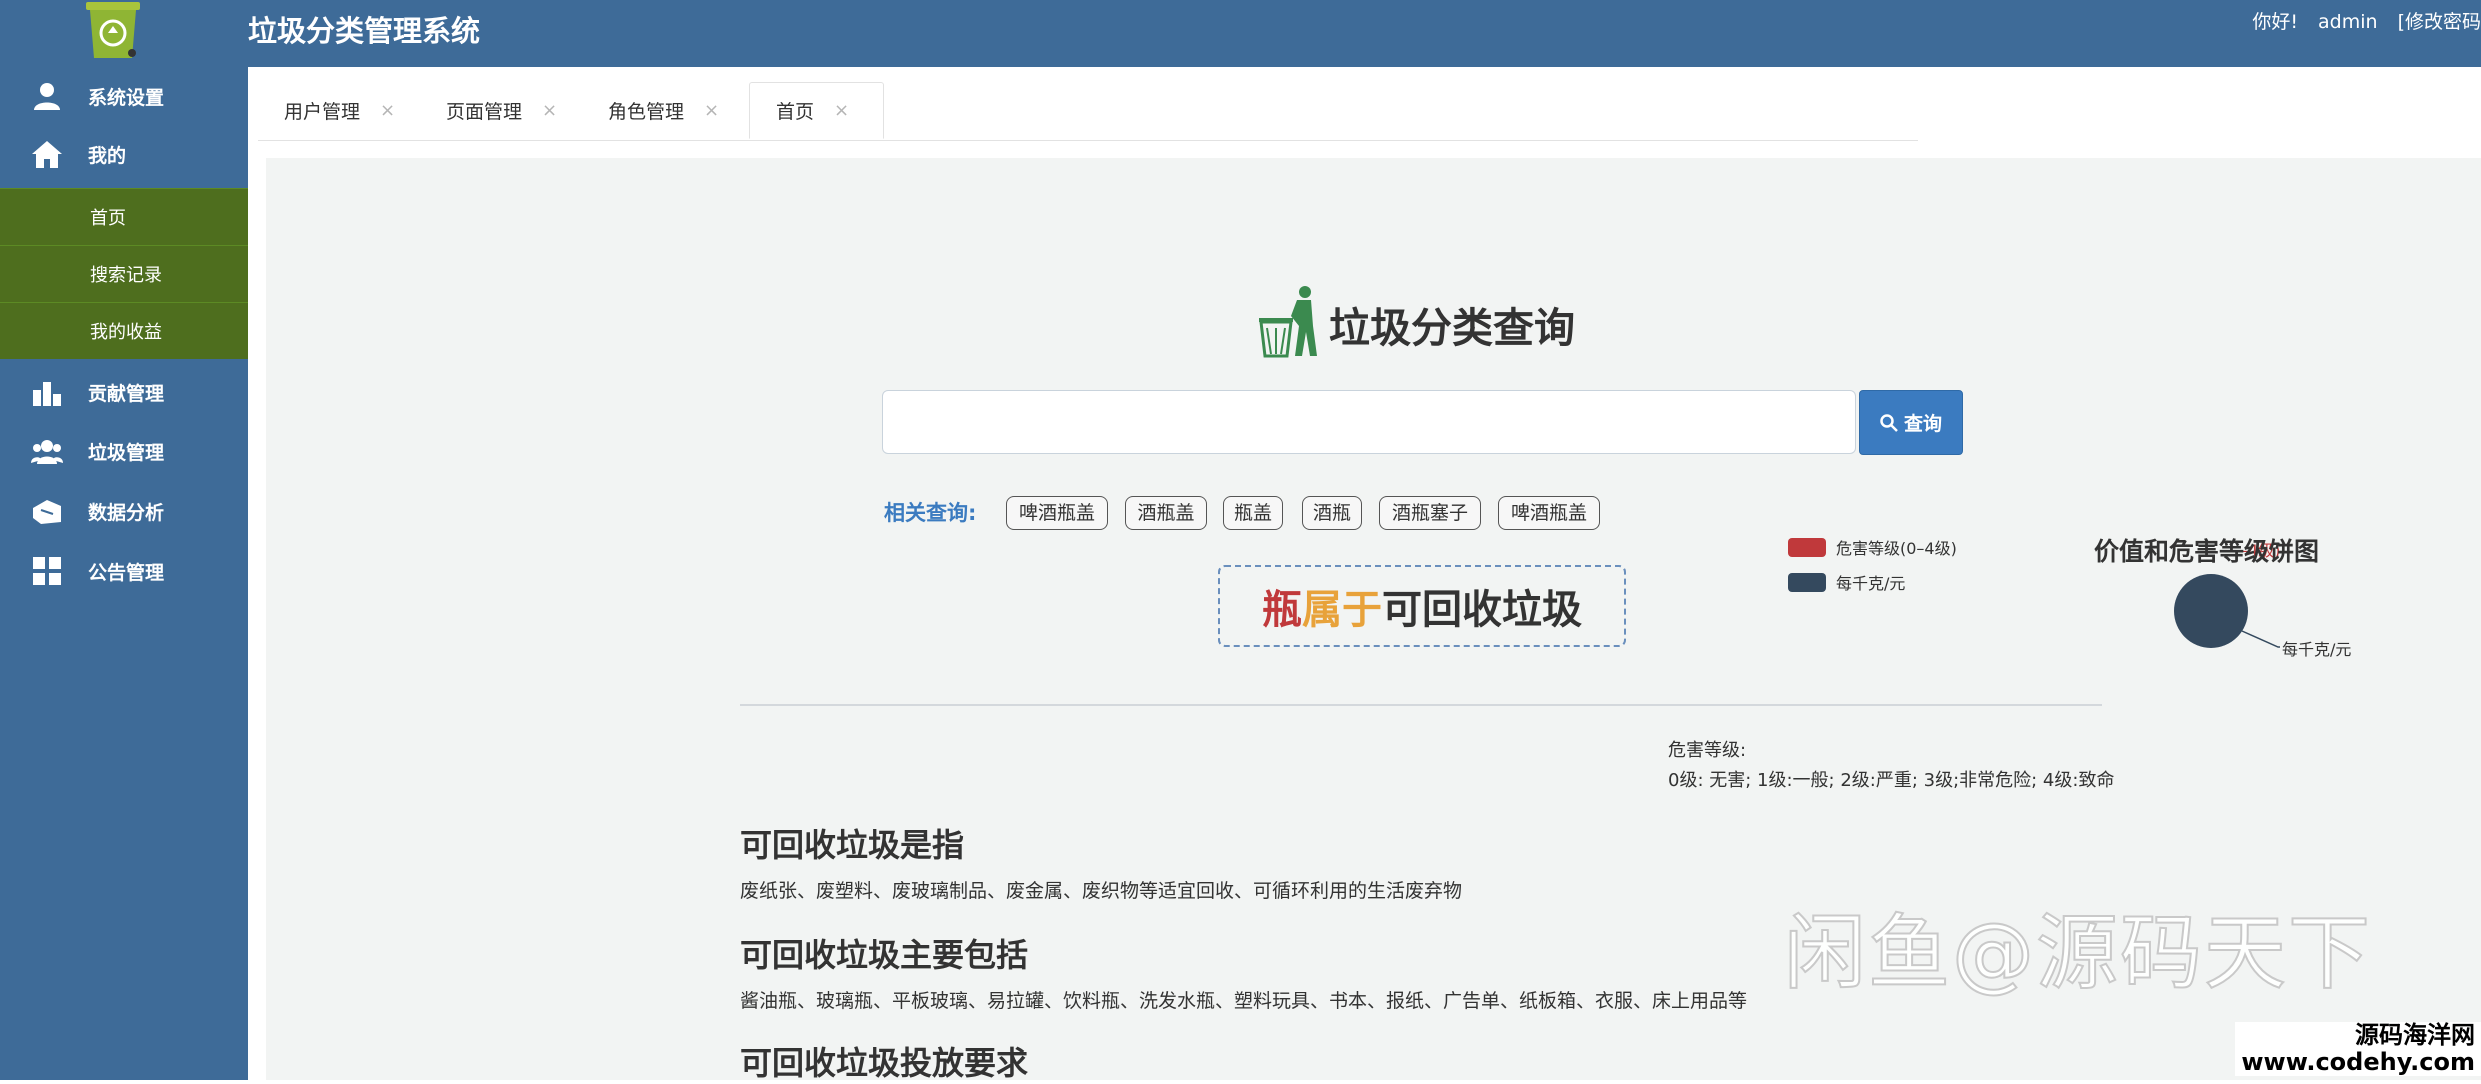 The width and height of the screenshot is (2481, 1084). Describe the element at coordinates (47, 511) in the screenshot. I see `analysis-icon` at that location.